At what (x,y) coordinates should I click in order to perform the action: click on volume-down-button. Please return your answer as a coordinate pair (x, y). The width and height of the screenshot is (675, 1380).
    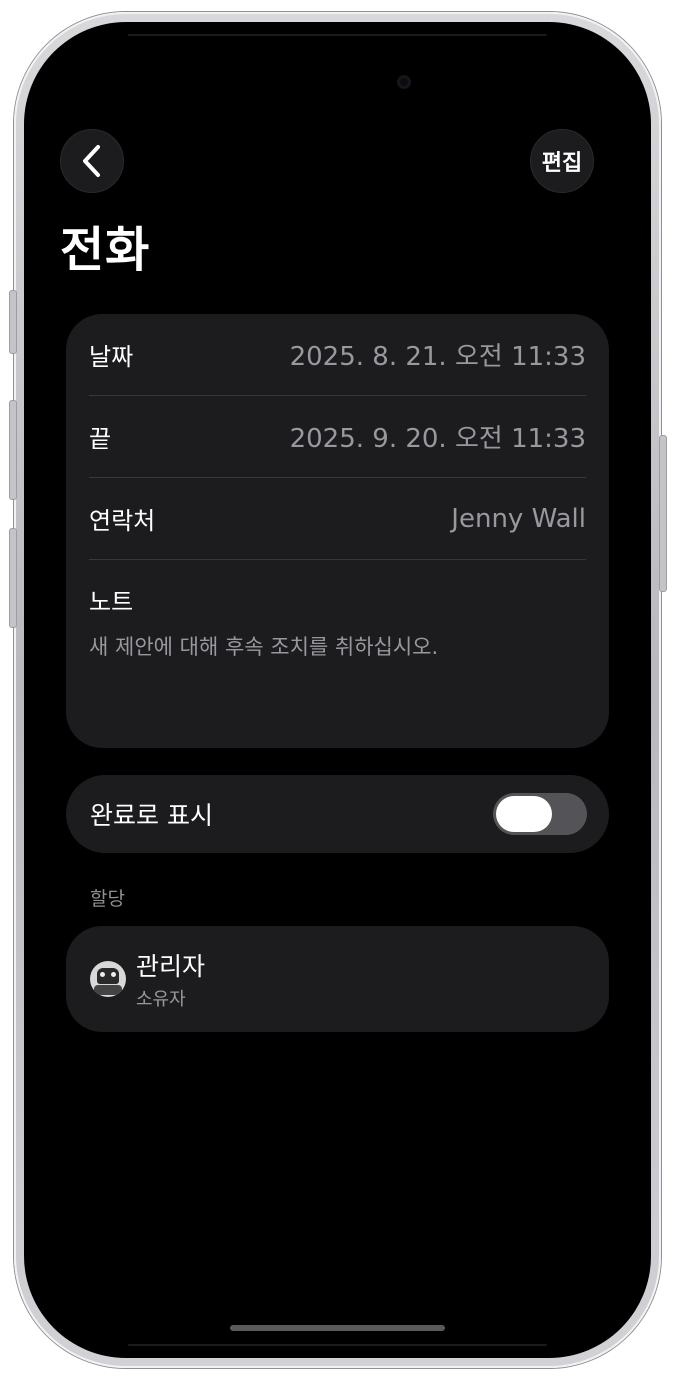
    Looking at the image, I should click on (13, 578).